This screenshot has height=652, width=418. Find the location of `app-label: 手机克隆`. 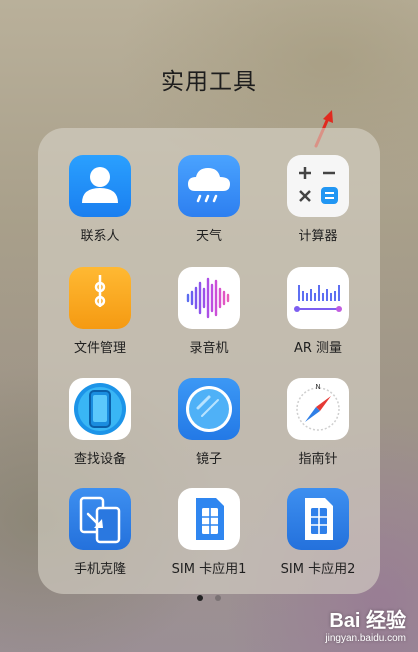

app-label: 手机克隆 is located at coordinates (99, 569).